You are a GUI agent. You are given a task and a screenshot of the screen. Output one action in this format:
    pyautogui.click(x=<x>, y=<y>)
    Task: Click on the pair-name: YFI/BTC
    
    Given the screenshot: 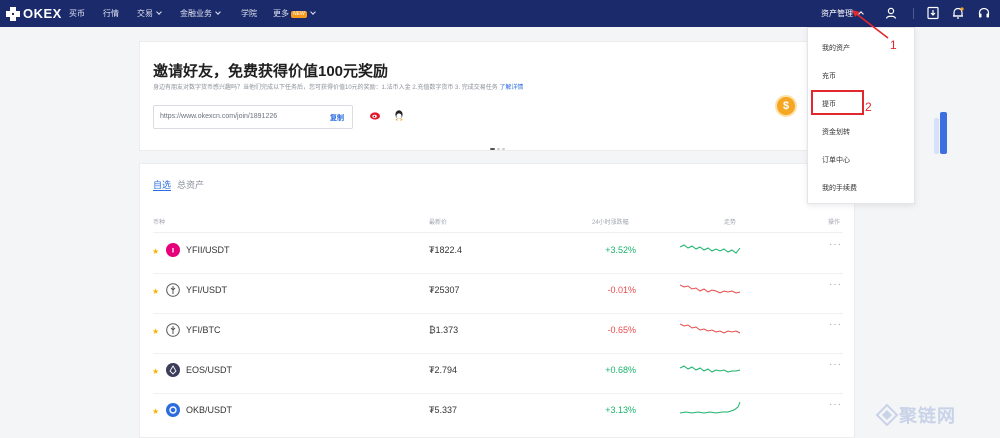 What is the action you would take?
    pyautogui.click(x=203, y=330)
    